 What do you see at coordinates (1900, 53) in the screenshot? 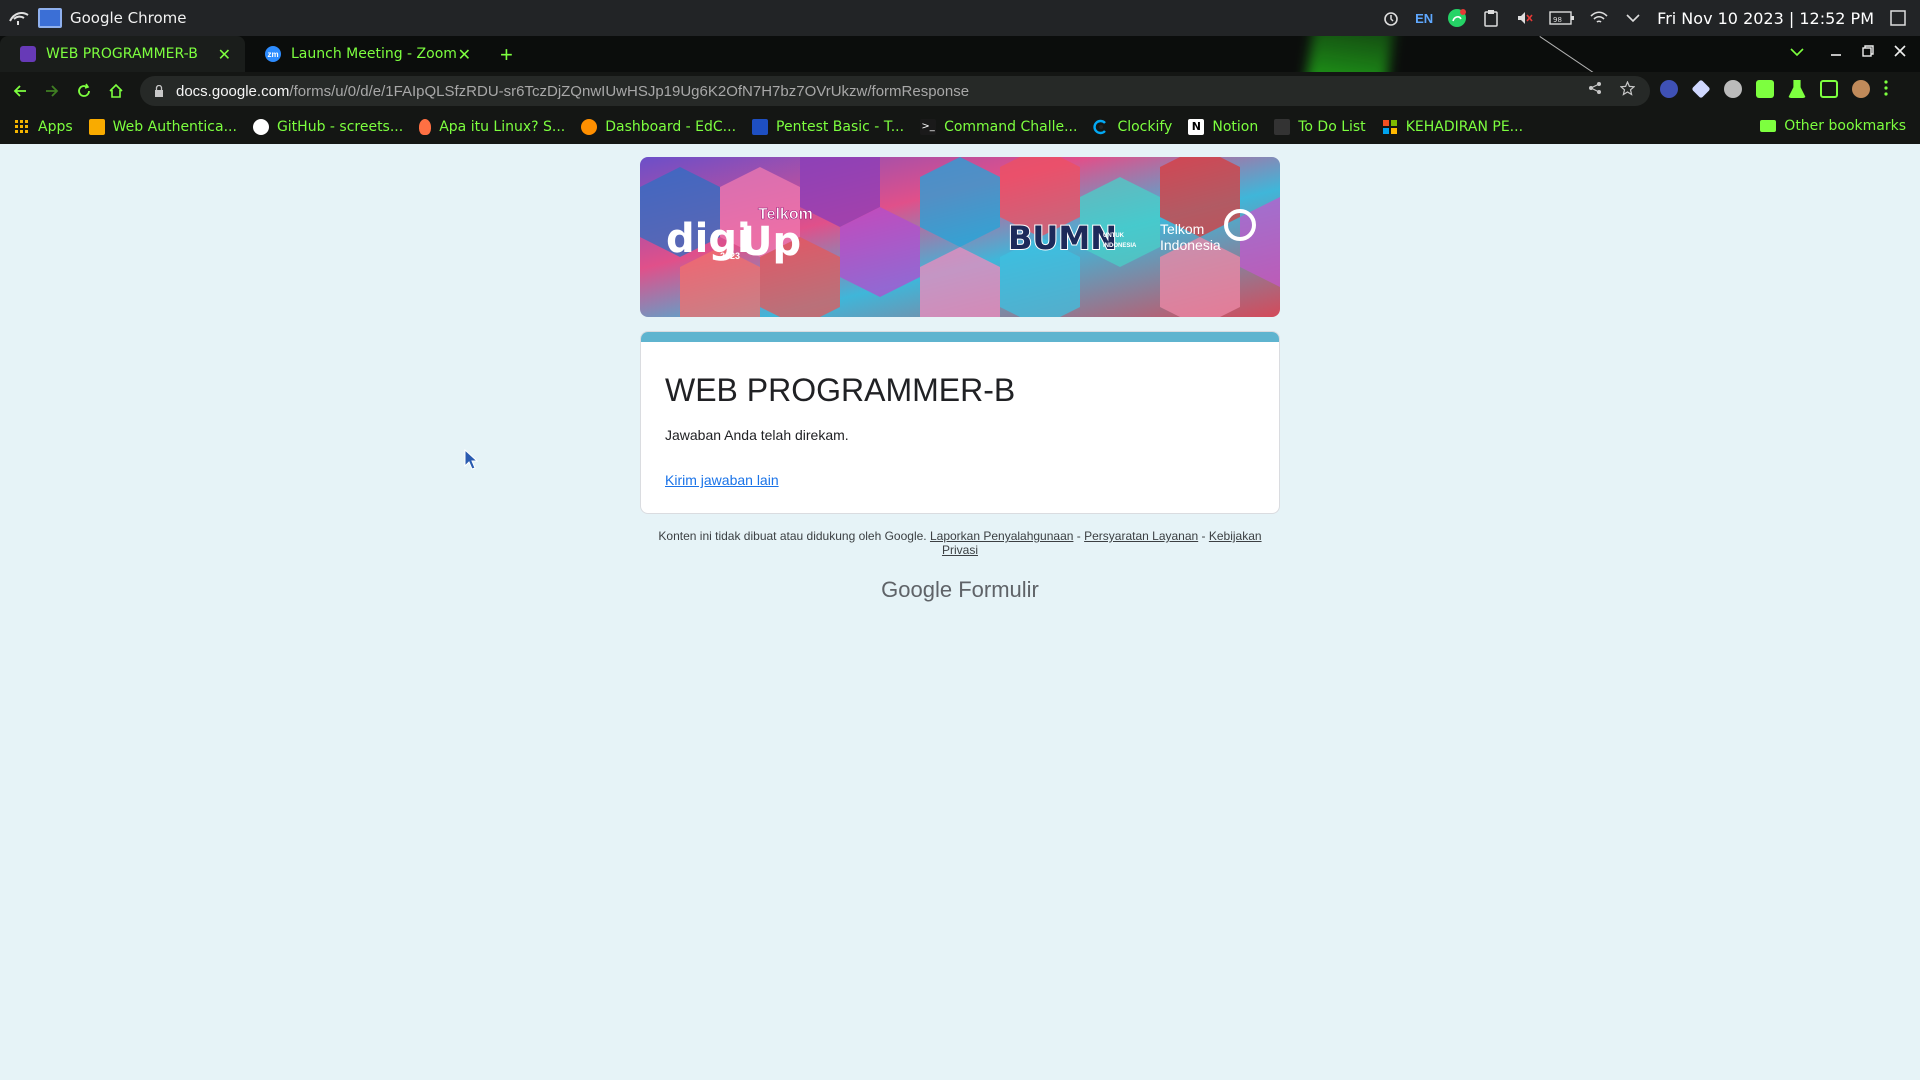
I see `close-window-button` at bounding box center [1900, 53].